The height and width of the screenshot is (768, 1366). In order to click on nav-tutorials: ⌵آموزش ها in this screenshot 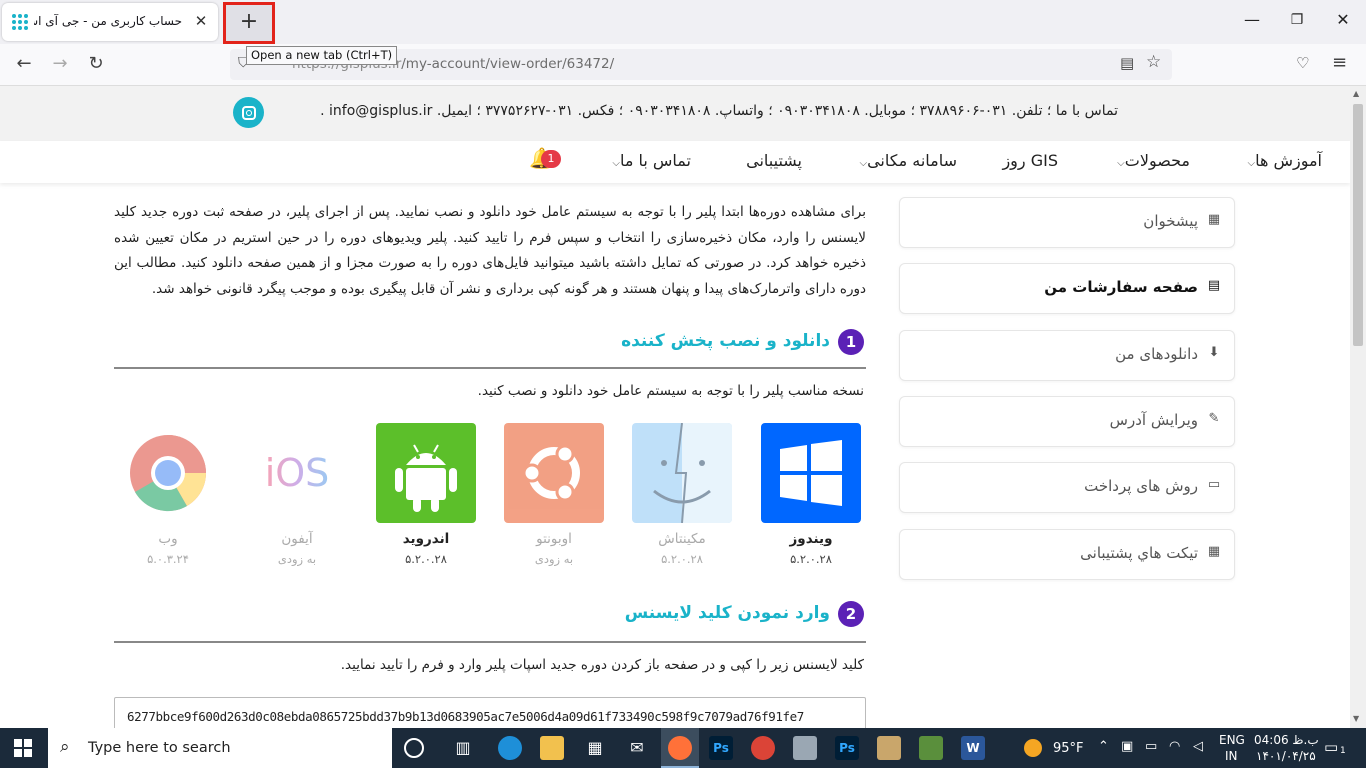, I will do `click(1283, 160)`.